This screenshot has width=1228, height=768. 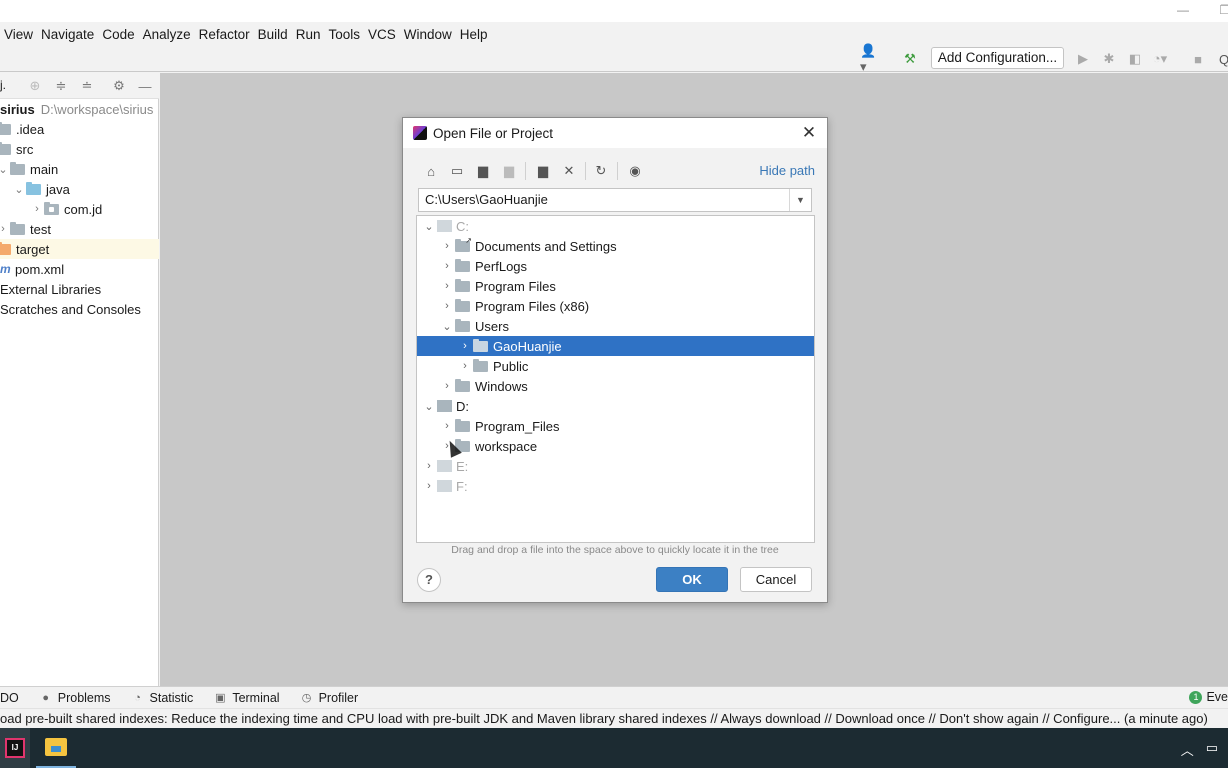 I want to click on project-folder-icon: ▆, so click(x=483, y=171).